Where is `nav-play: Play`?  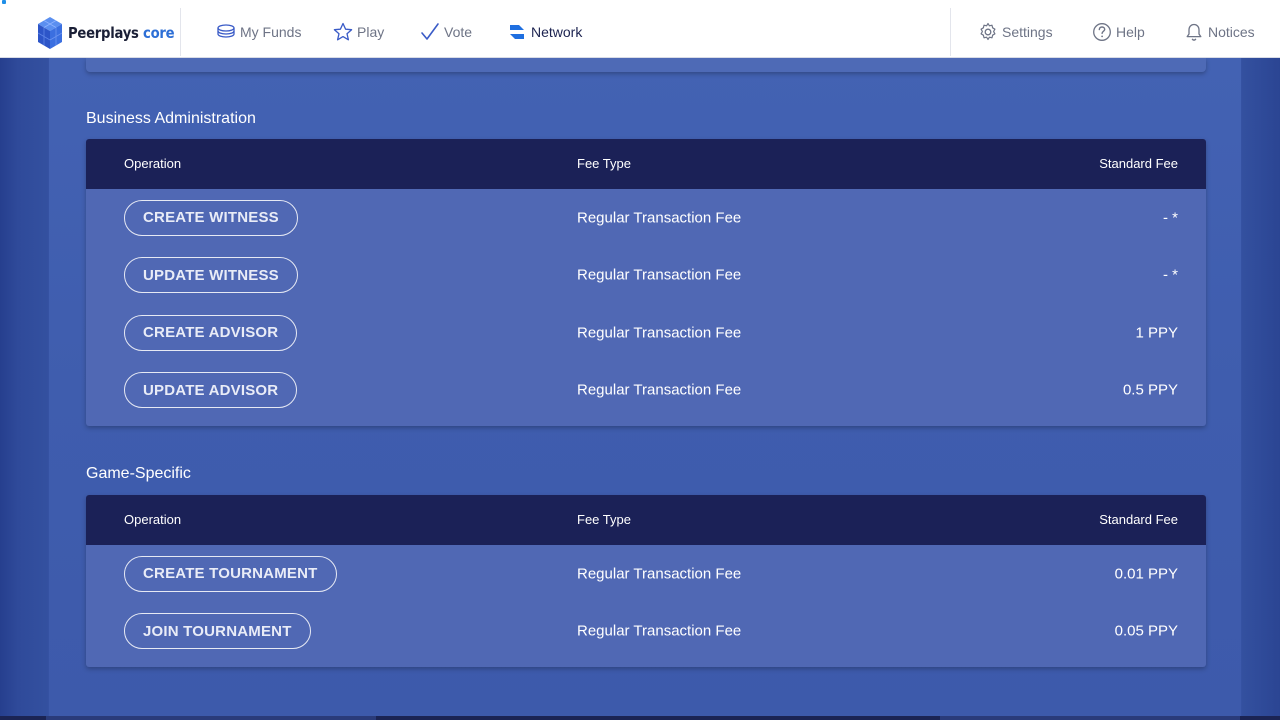
nav-play: Play is located at coordinates (358, 32).